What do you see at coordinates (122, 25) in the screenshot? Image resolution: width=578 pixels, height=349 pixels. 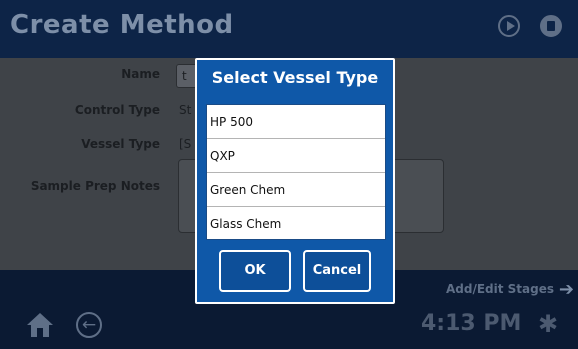 I see `page-title: Create Method` at bounding box center [122, 25].